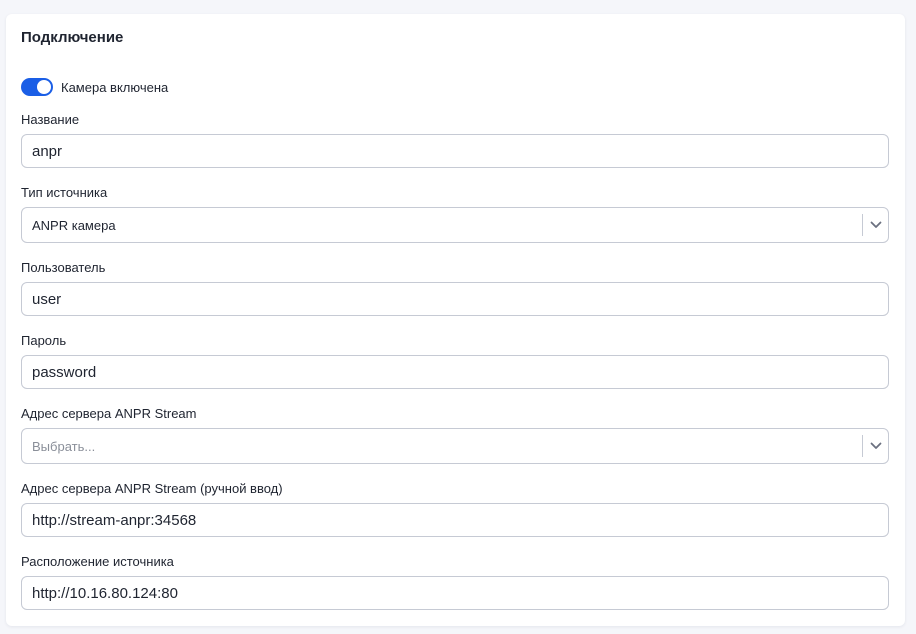 The image size is (916, 634). Describe the element at coordinates (44, 340) in the screenshot. I see `password-label: Пароль` at that location.